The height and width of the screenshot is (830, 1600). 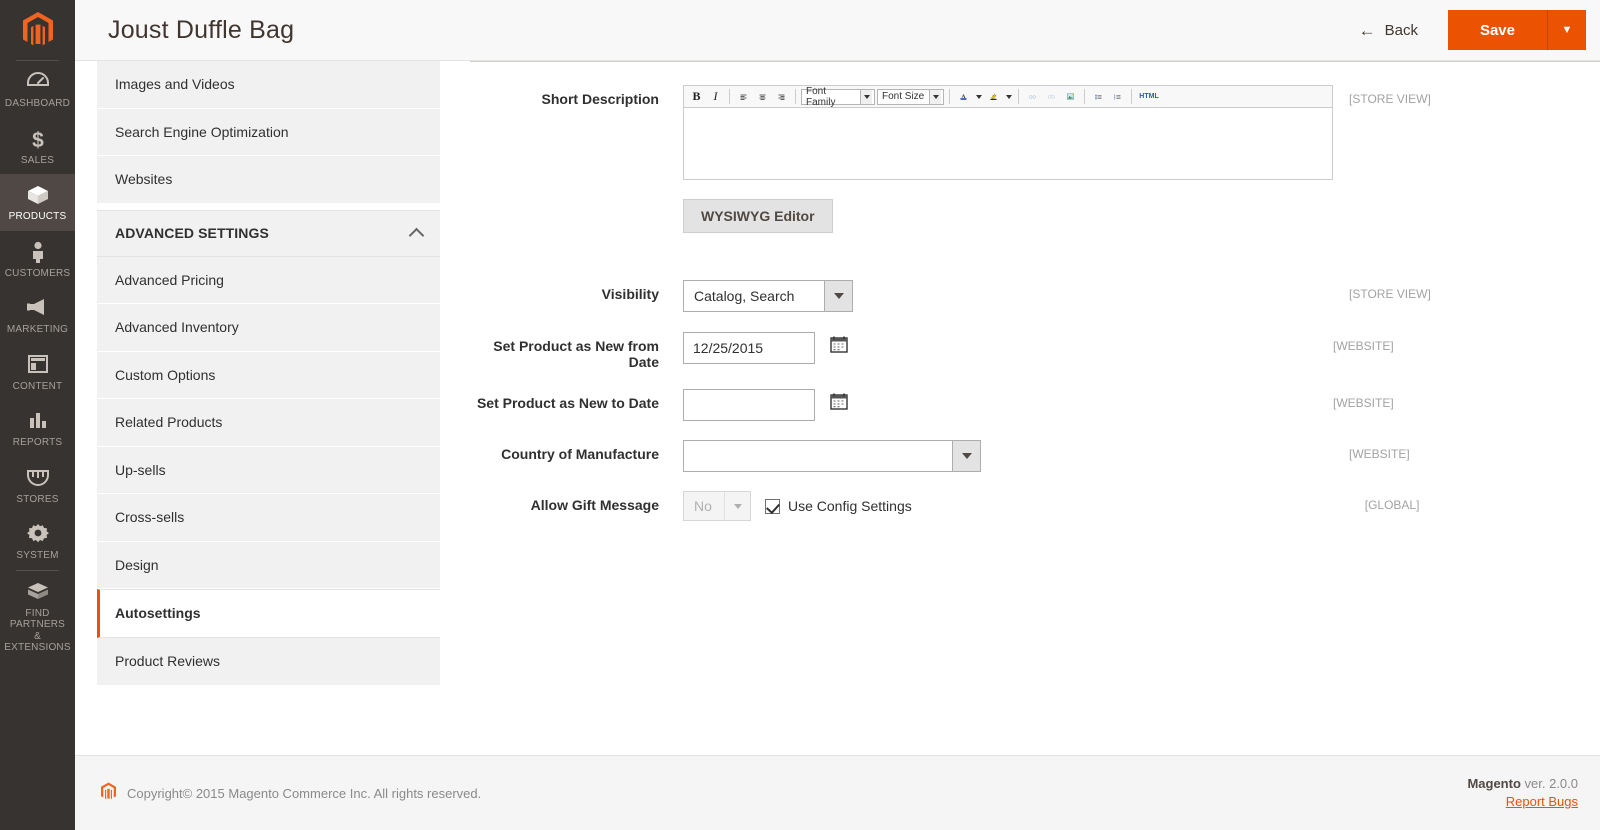 What do you see at coordinates (715, 96) in the screenshot?
I see `italic-button: I` at bounding box center [715, 96].